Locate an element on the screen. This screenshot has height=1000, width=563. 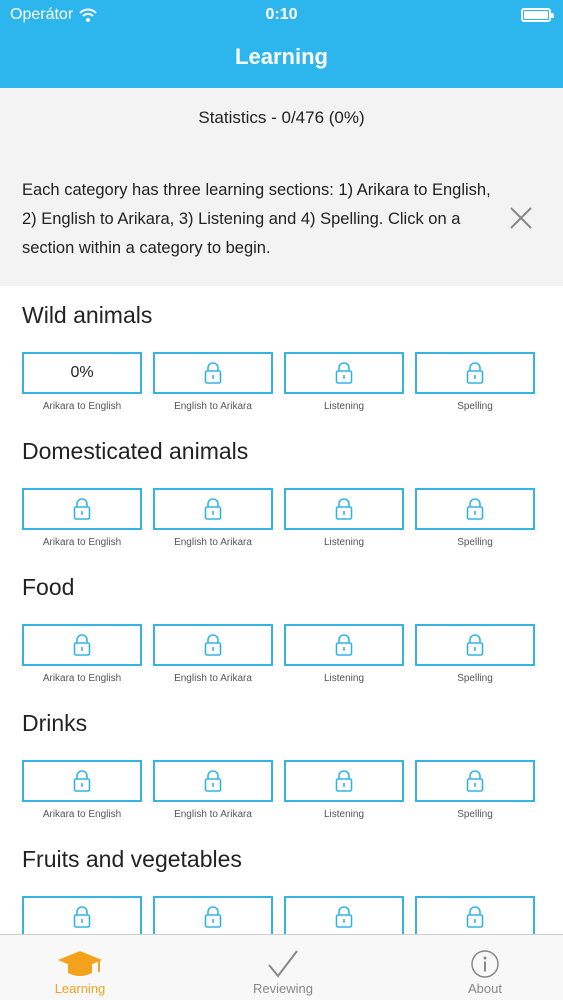
tab-bar: Learning Reviewing About is located at coordinates (281, 967).